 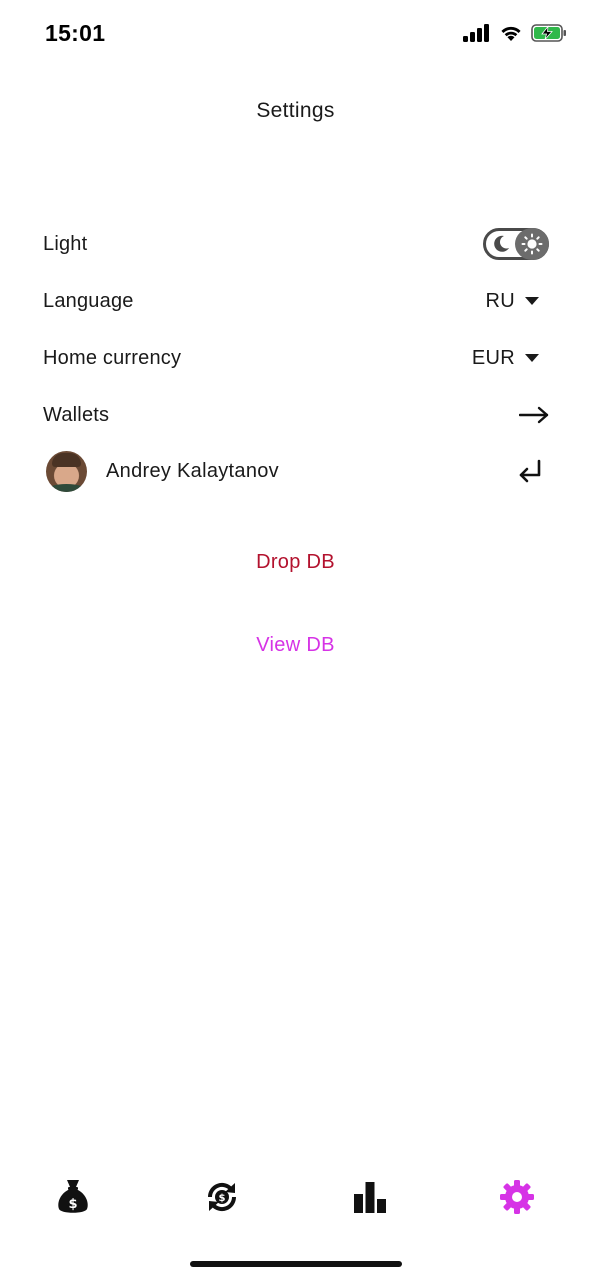 What do you see at coordinates (493, 357) in the screenshot?
I see `home-currency-value: EUR` at bounding box center [493, 357].